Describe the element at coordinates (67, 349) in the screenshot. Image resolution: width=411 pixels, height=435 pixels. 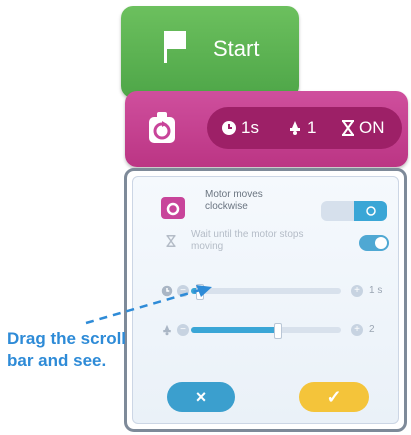
I see `annotation-text: Drag the scroll bar and see.` at that location.